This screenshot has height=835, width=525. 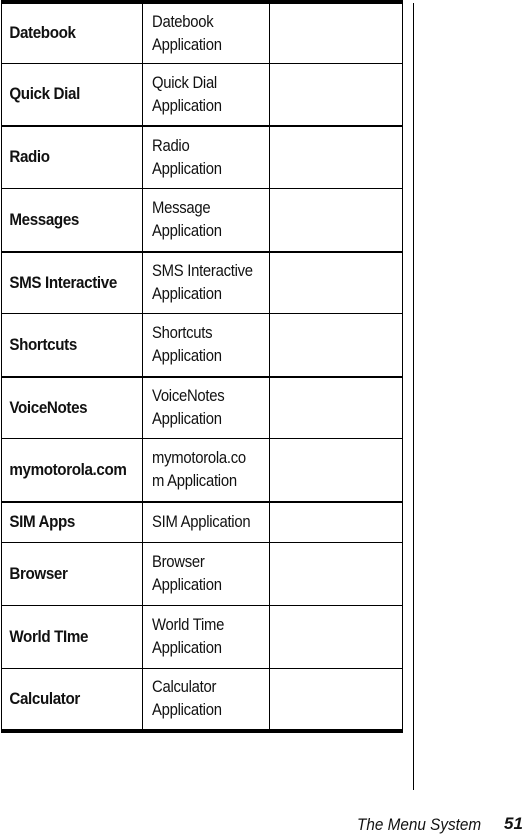 I want to click on table-bottom-rule, so click(x=202, y=731).